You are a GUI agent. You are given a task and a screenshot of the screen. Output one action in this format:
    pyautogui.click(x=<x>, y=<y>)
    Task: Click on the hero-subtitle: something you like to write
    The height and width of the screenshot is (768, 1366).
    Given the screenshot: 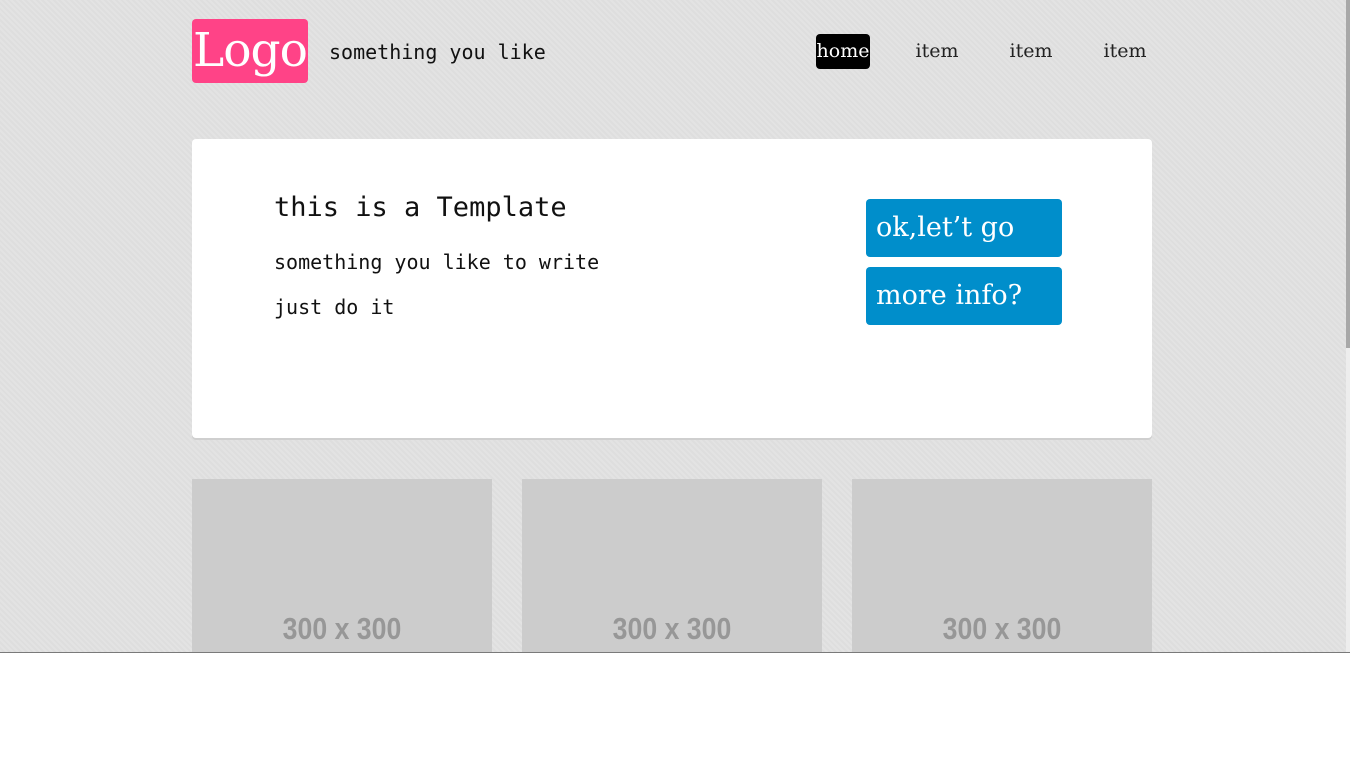 What is the action you would take?
    pyautogui.click(x=437, y=262)
    